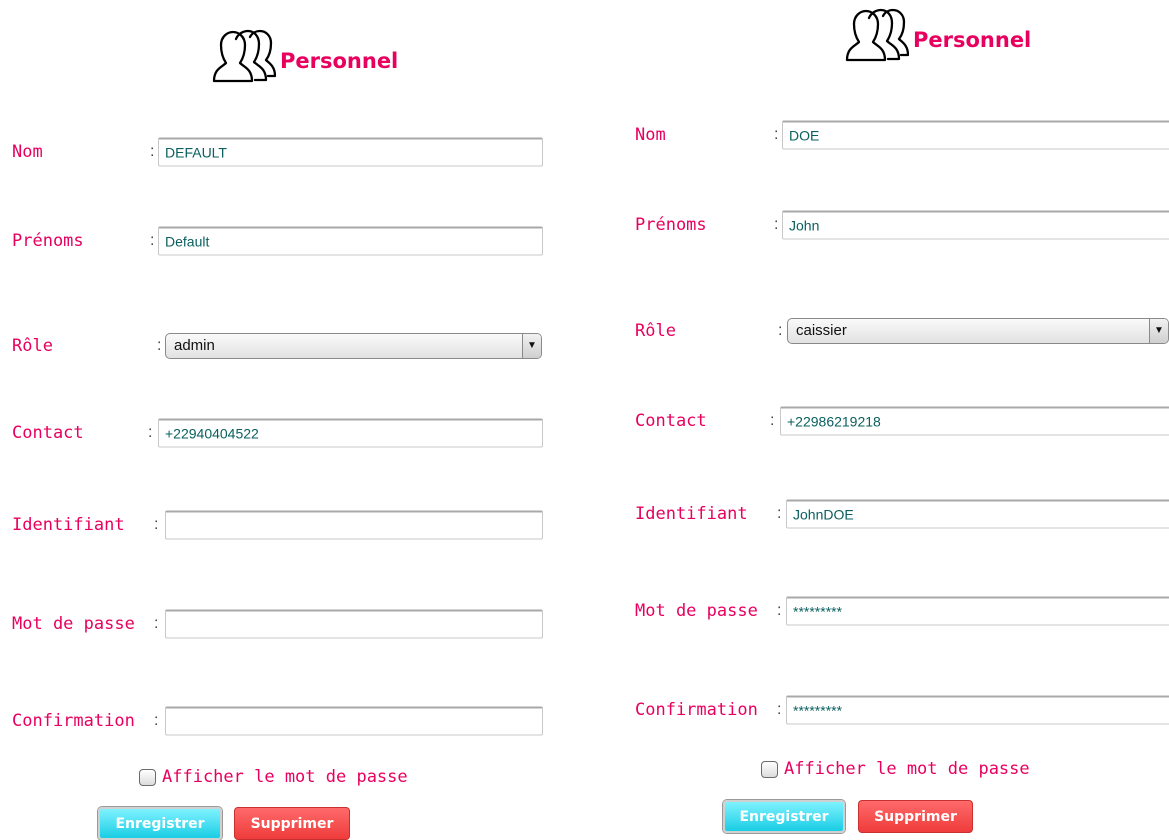 The width and height of the screenshot is (1169, 840). I want to click on role-select: admin ▼, so click(353, 346).